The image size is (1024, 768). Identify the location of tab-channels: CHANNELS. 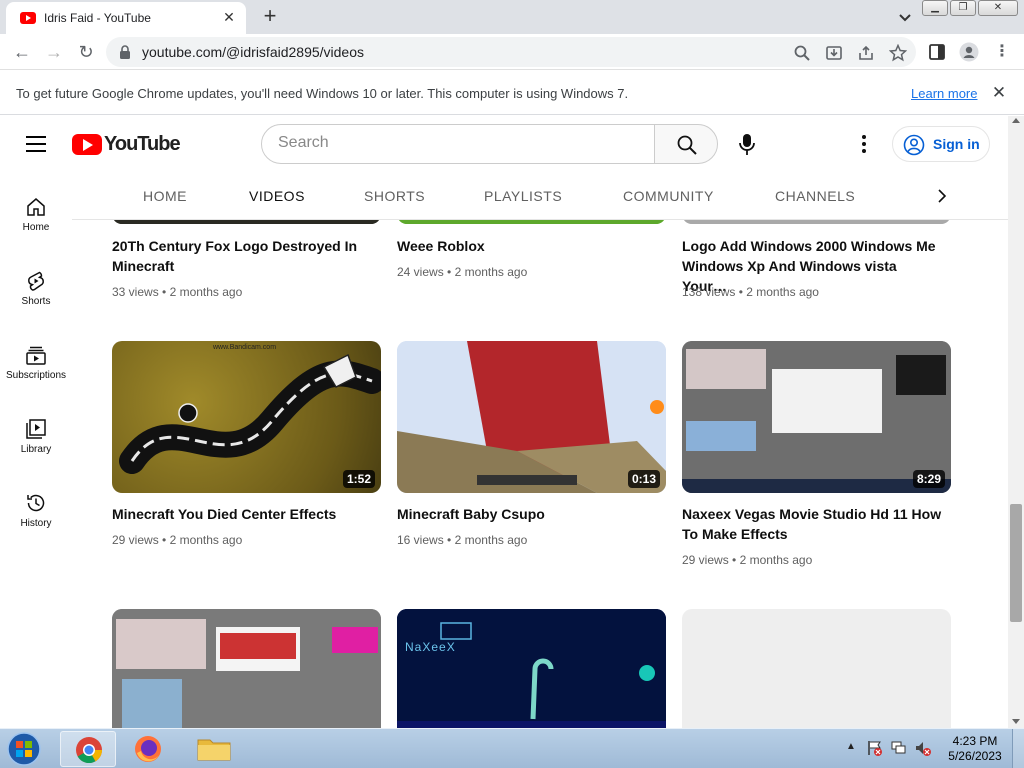
(815, 196).